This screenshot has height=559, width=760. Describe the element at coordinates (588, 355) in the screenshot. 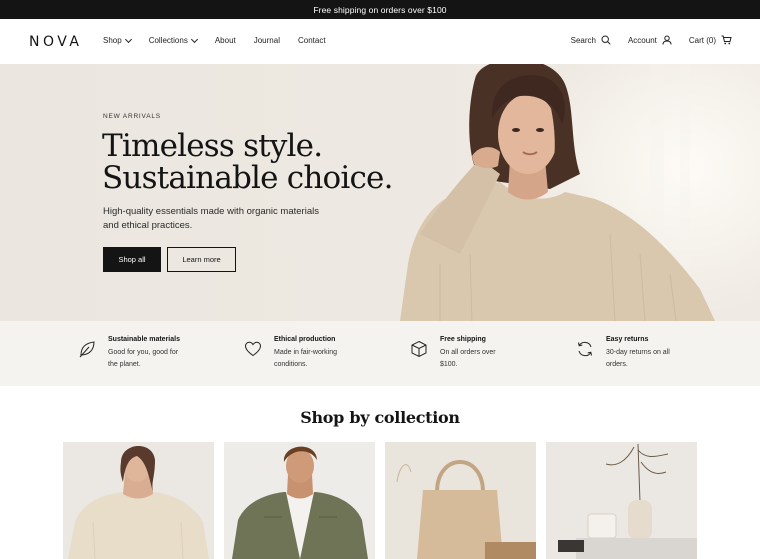

I see `returns-icon` at that location.